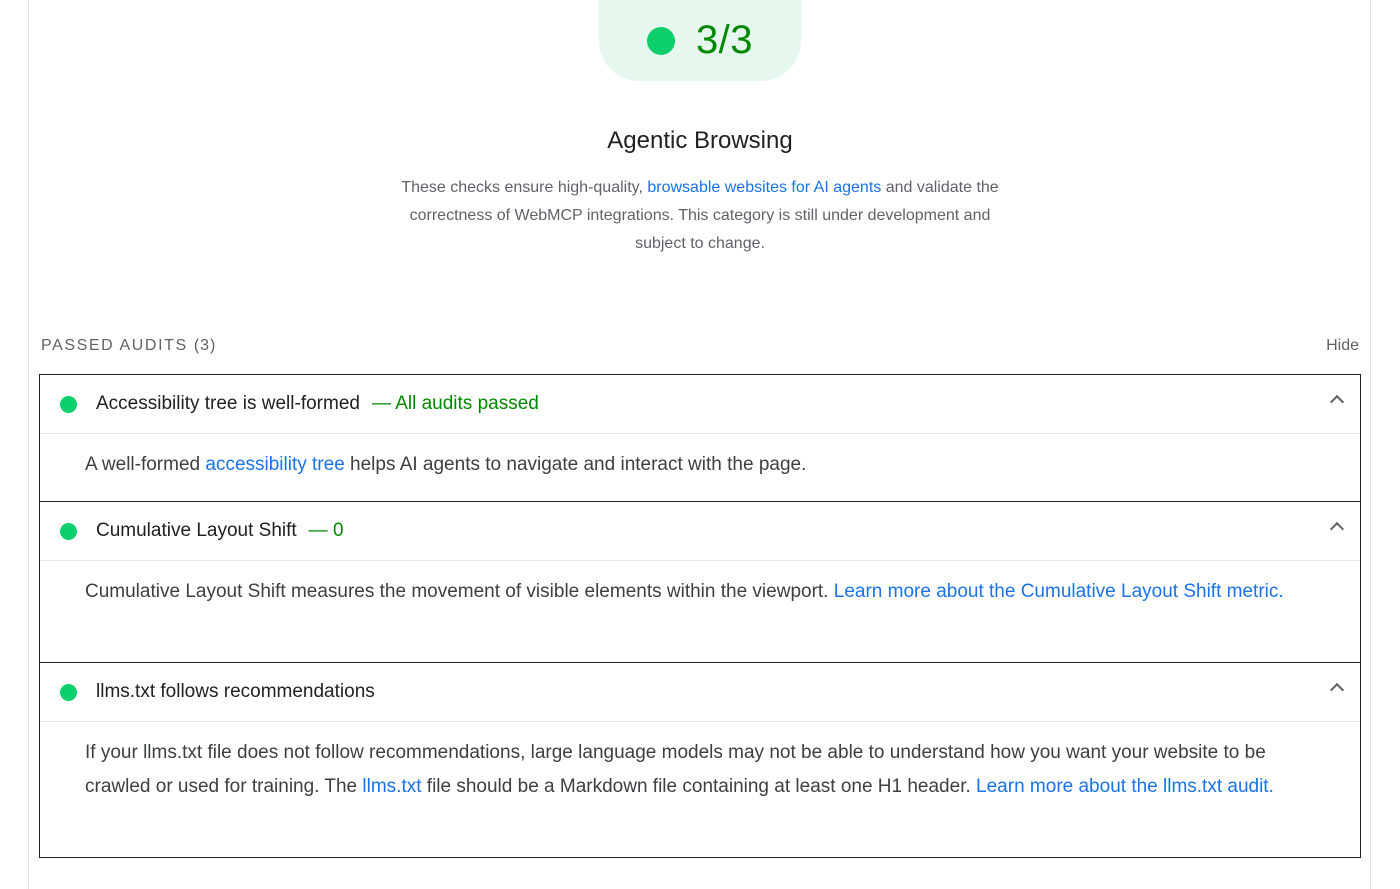 The image size is (1400, 889). I want to click on browsable-websites-link: browsable websites for AI agents, so click(764, 187).